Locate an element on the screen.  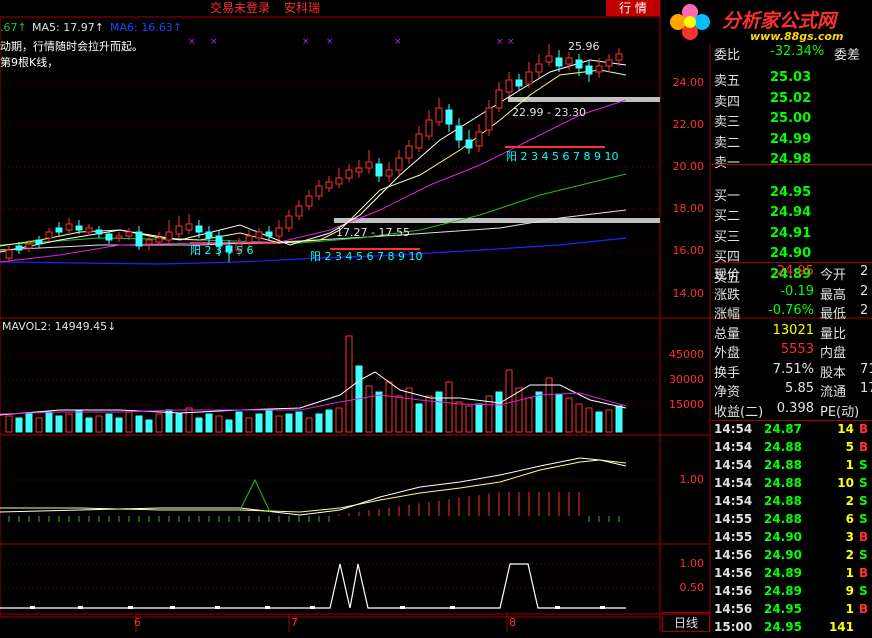
trade-row: 14:56 24.89 9 S is located at coordinates (792, 593).